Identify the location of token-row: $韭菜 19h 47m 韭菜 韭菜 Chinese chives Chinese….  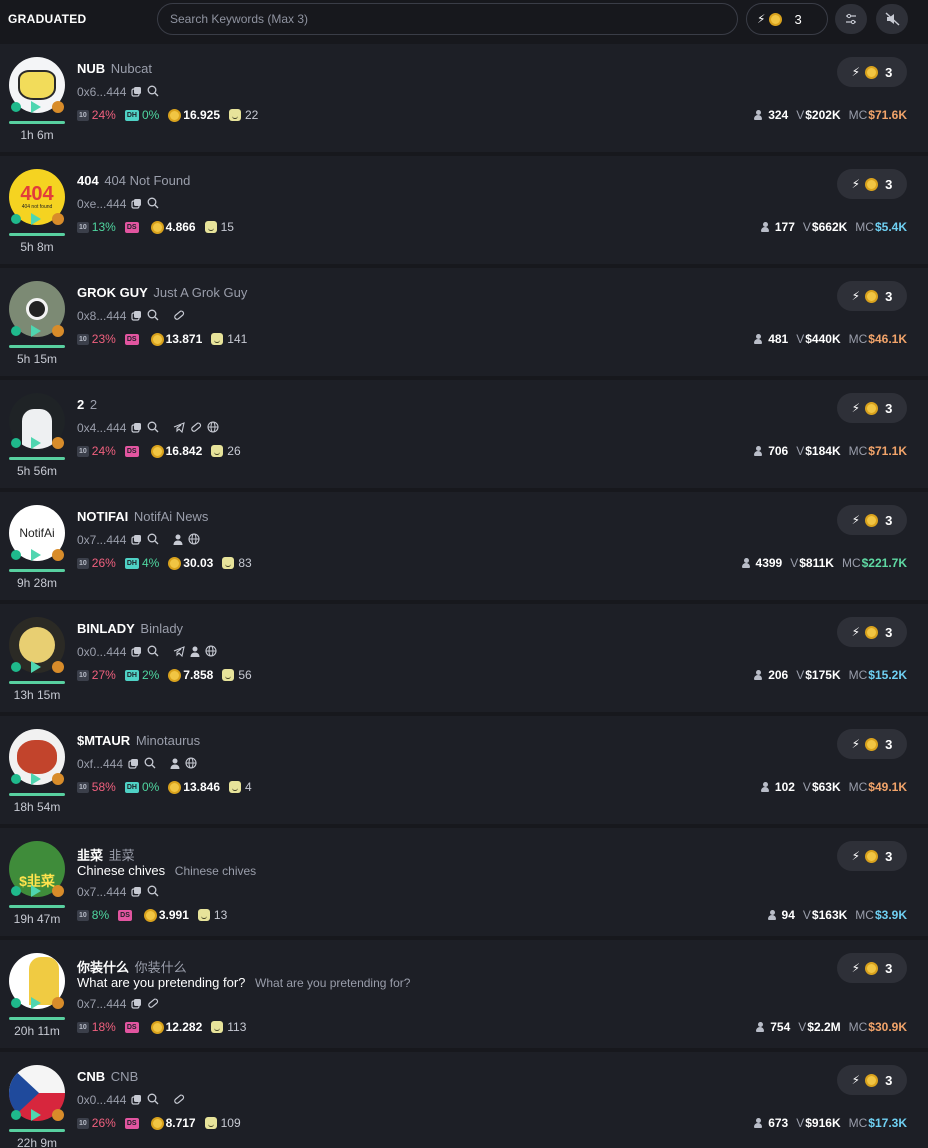
(464, 882).